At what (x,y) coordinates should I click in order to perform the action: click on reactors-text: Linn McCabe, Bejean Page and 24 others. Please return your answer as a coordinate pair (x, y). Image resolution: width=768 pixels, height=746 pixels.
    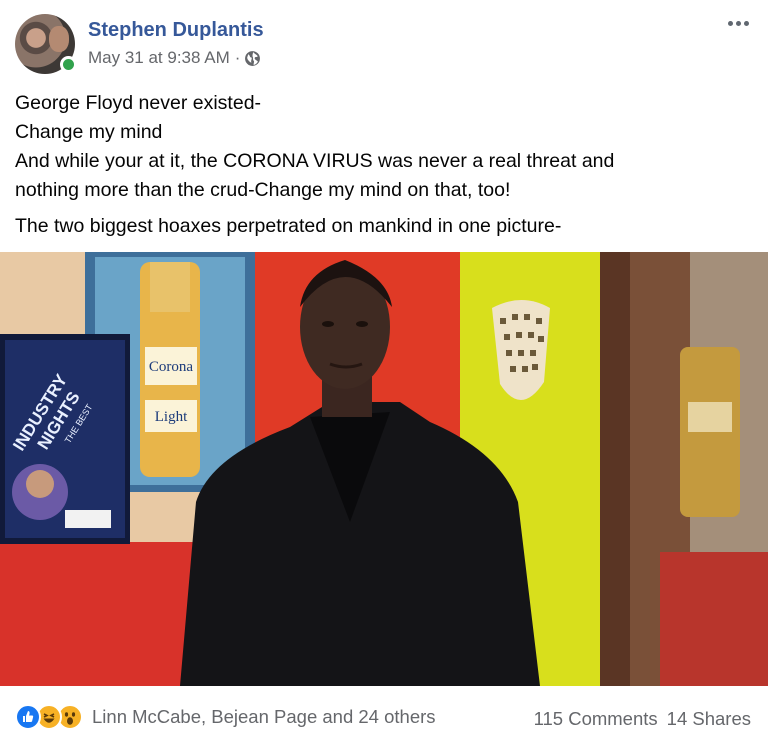
    Looking at the image, I should click on (264, 717).